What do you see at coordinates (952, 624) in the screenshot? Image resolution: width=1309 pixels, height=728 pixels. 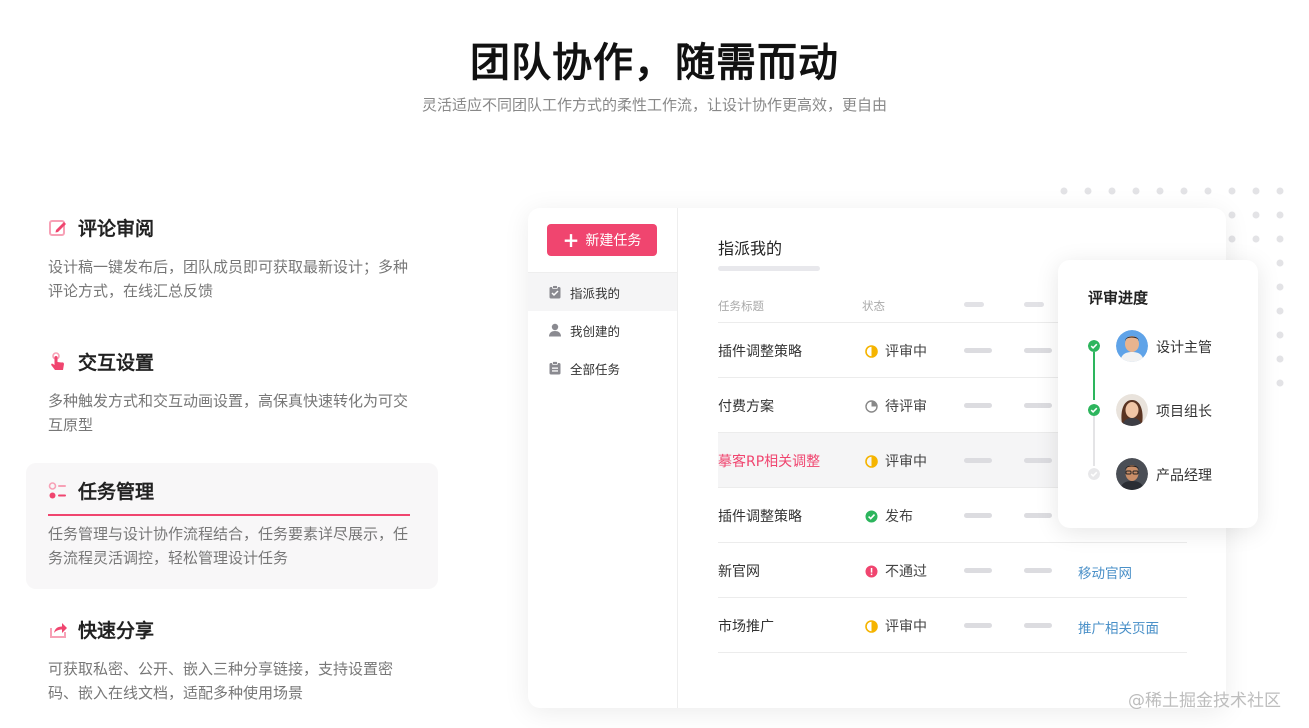 I see `table-row: 市场推广 评审中 推广相关页面` at bounding box center [952, 624].